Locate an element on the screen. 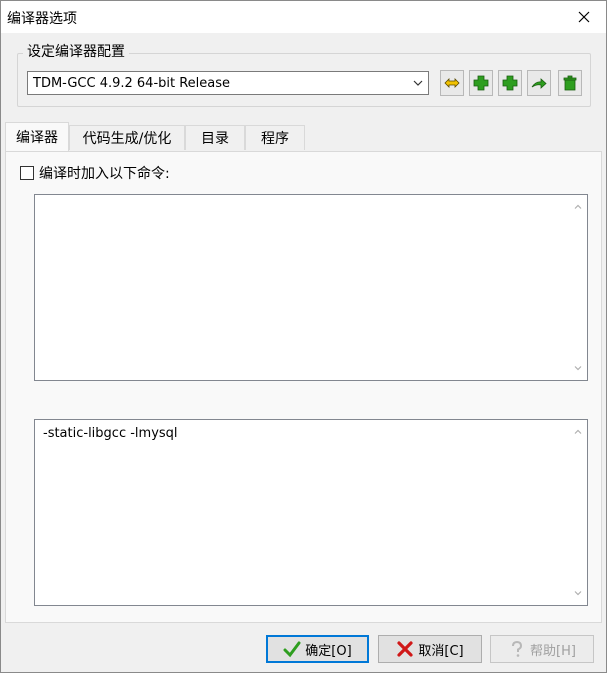 Image resolution: width=607 pixels, height=673 pixels. tab-codegen: 代码生成/优化 is located at coordinates (127, 137).